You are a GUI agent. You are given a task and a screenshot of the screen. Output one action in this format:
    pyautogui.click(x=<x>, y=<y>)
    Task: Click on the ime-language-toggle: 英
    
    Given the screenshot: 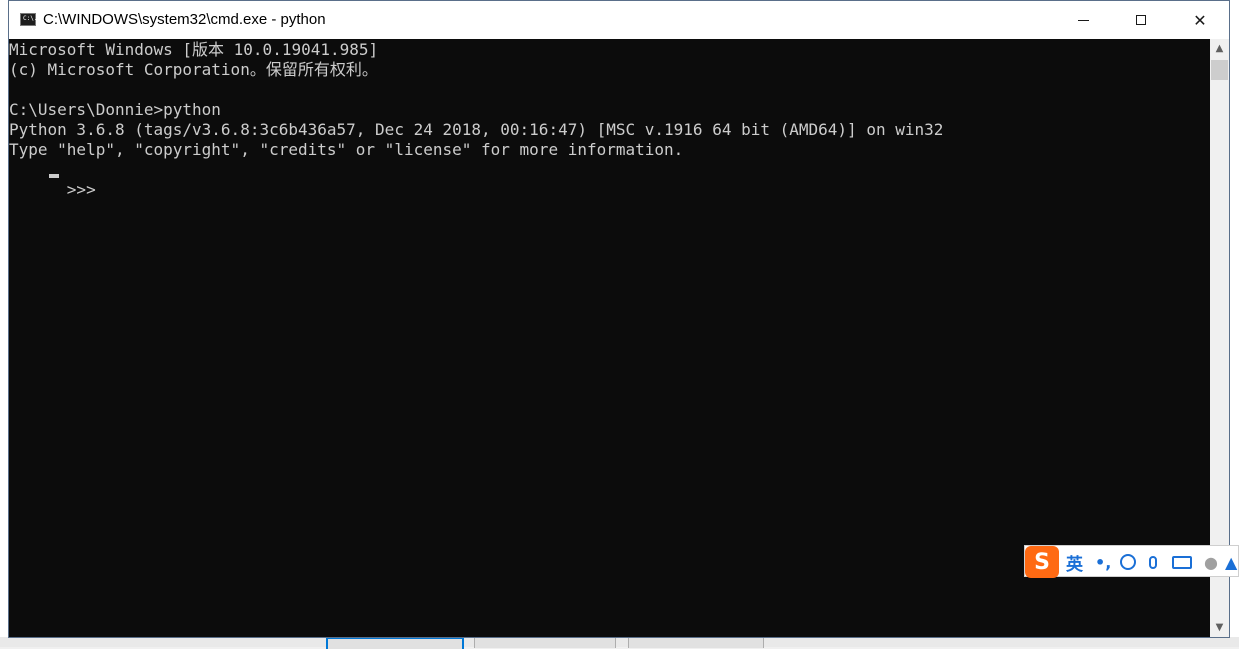 What is the action you would take?
    pyautogui.click(x=1074, y=563)
    